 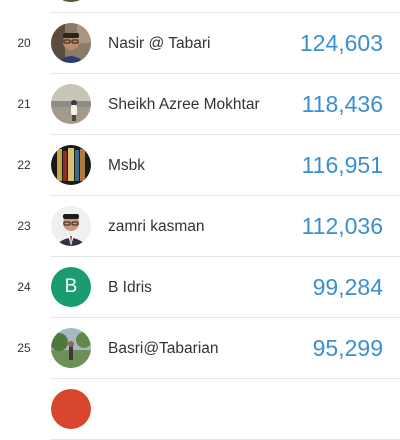 I want to click on rank-number: 23, so click(x=24, y=226).